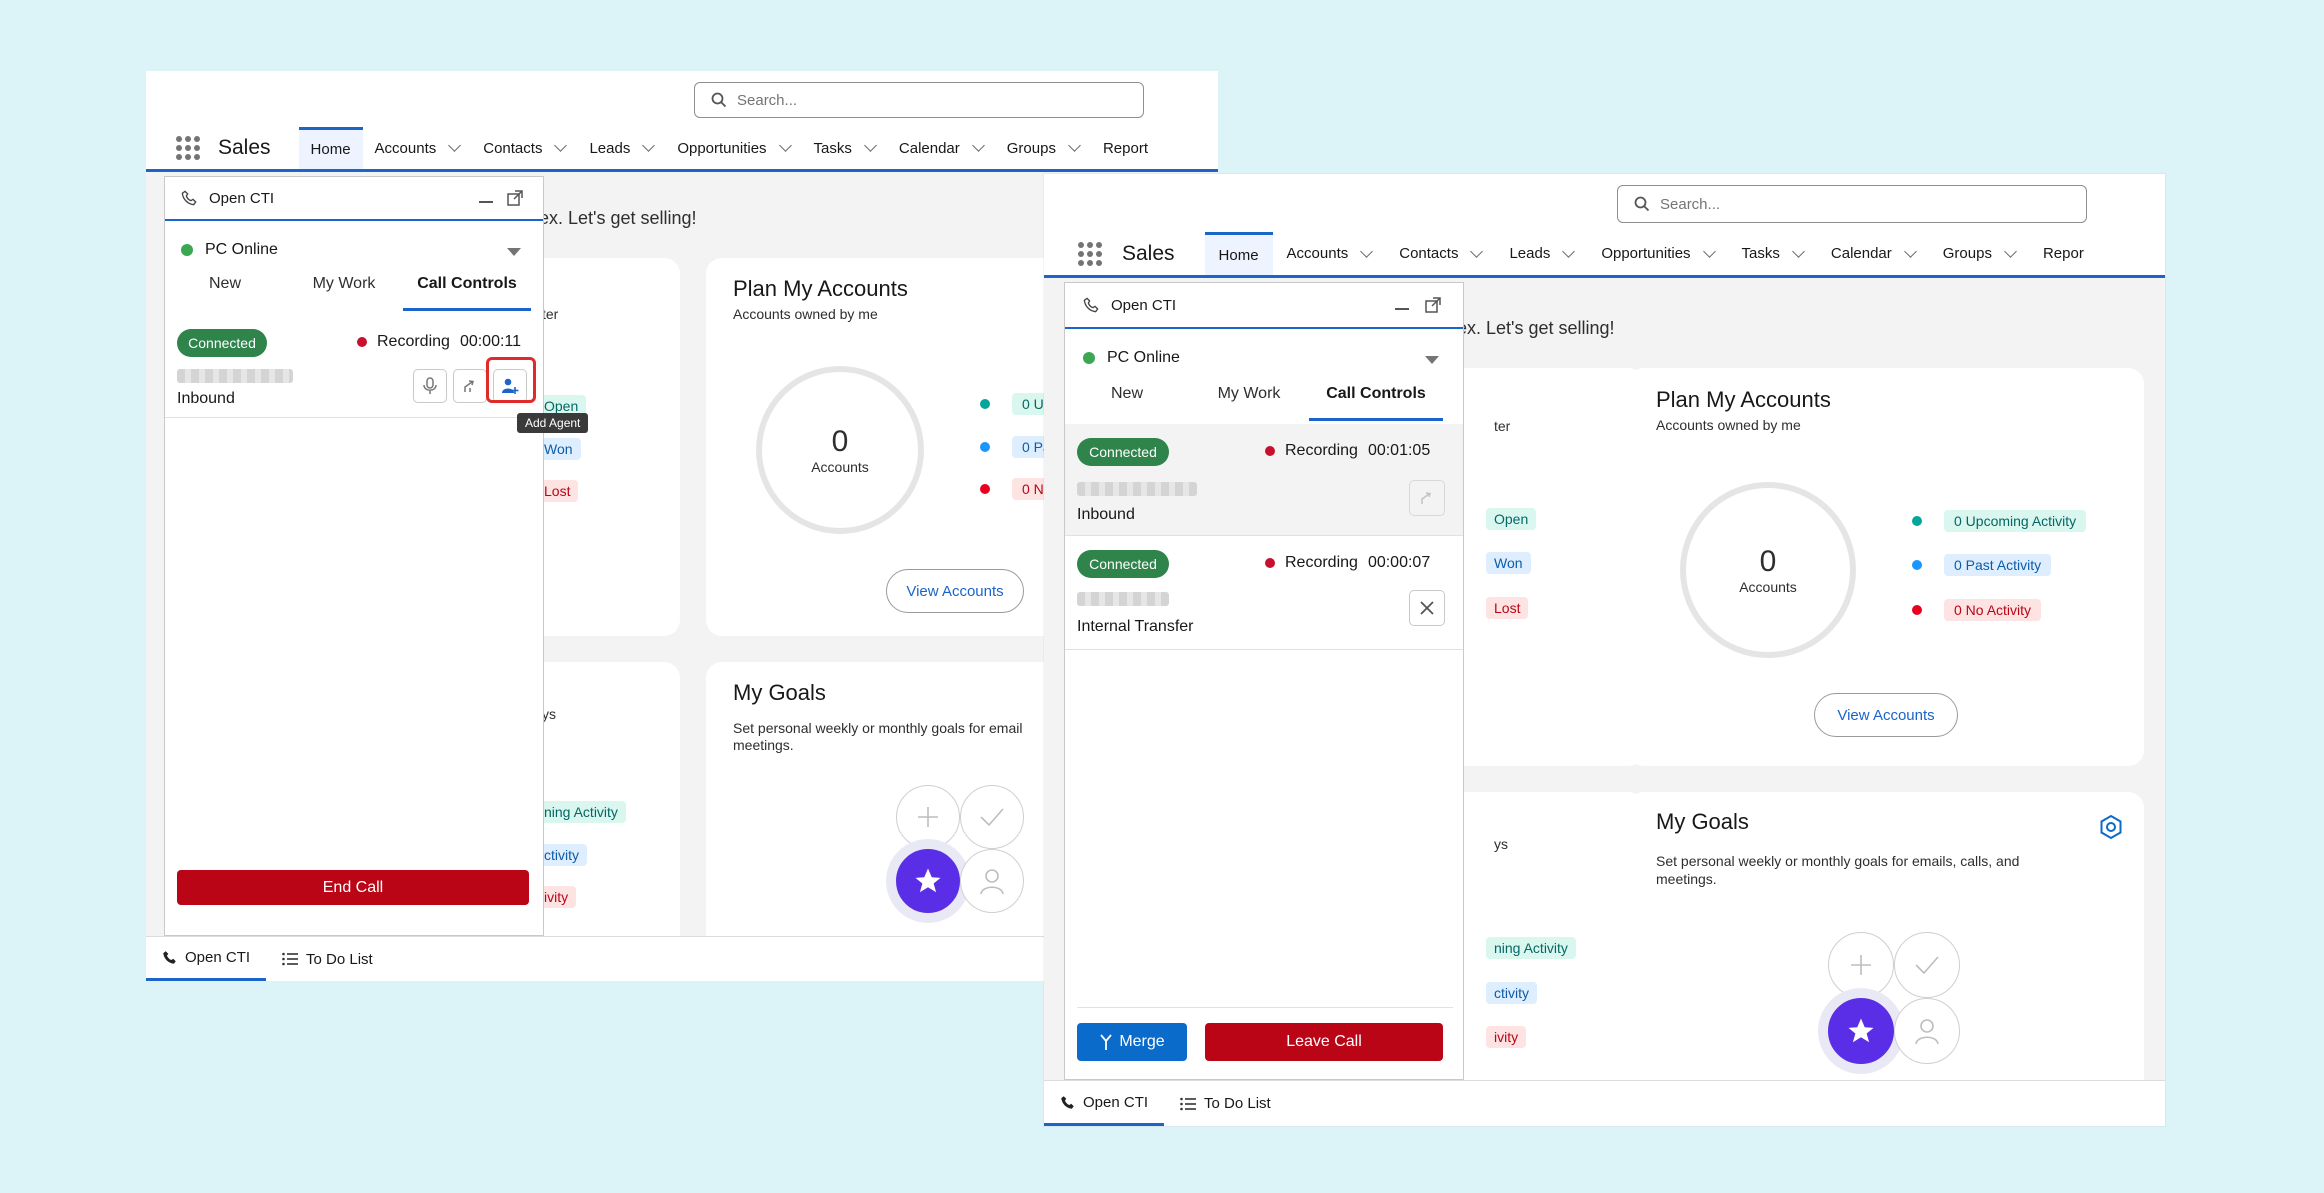 The height and width of the screenshot is (1193, 2324). What do you see at coordinates (1144, 305) in the screenshot?
I see `cti-title: Open CTI` at bounding box center [1144, 305].